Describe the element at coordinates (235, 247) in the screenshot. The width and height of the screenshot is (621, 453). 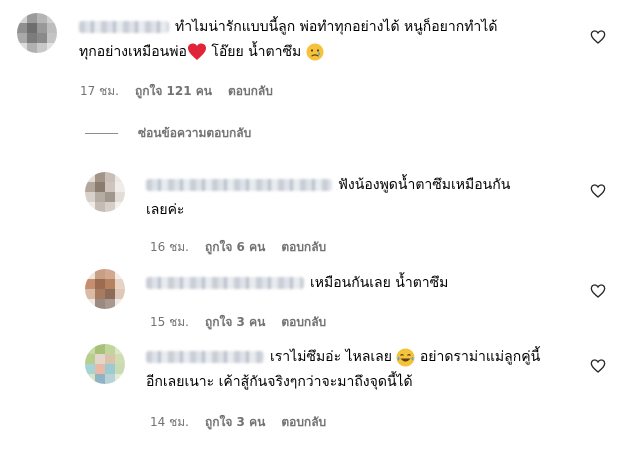
I see `likes-count: ถูกใจ 6 คน` at that location.